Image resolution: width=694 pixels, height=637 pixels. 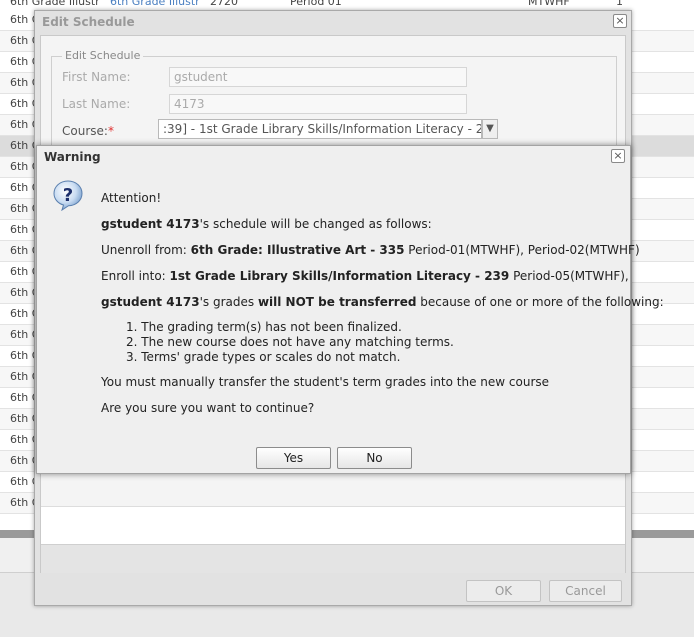 What do you see at coordinates (293, 458) in the screenshot?
I see `yes-button: Yes` at bounding box center [293, 458].